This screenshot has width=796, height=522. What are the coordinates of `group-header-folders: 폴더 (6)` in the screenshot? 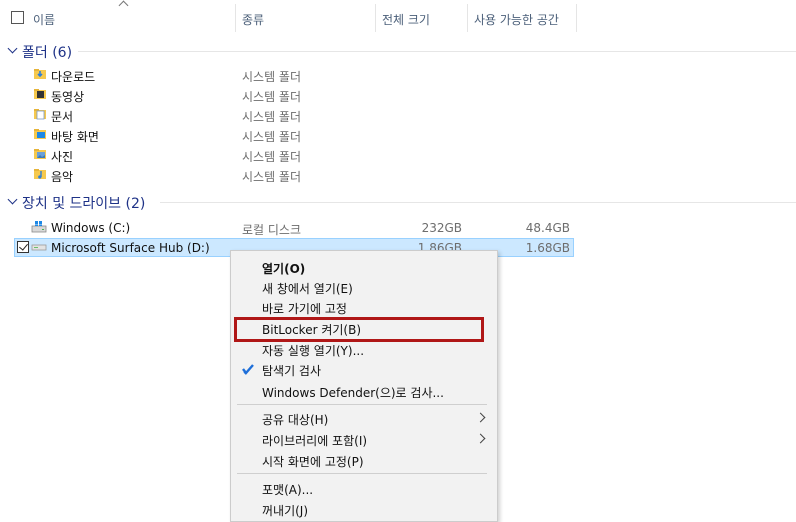 It's located at (398, 51).